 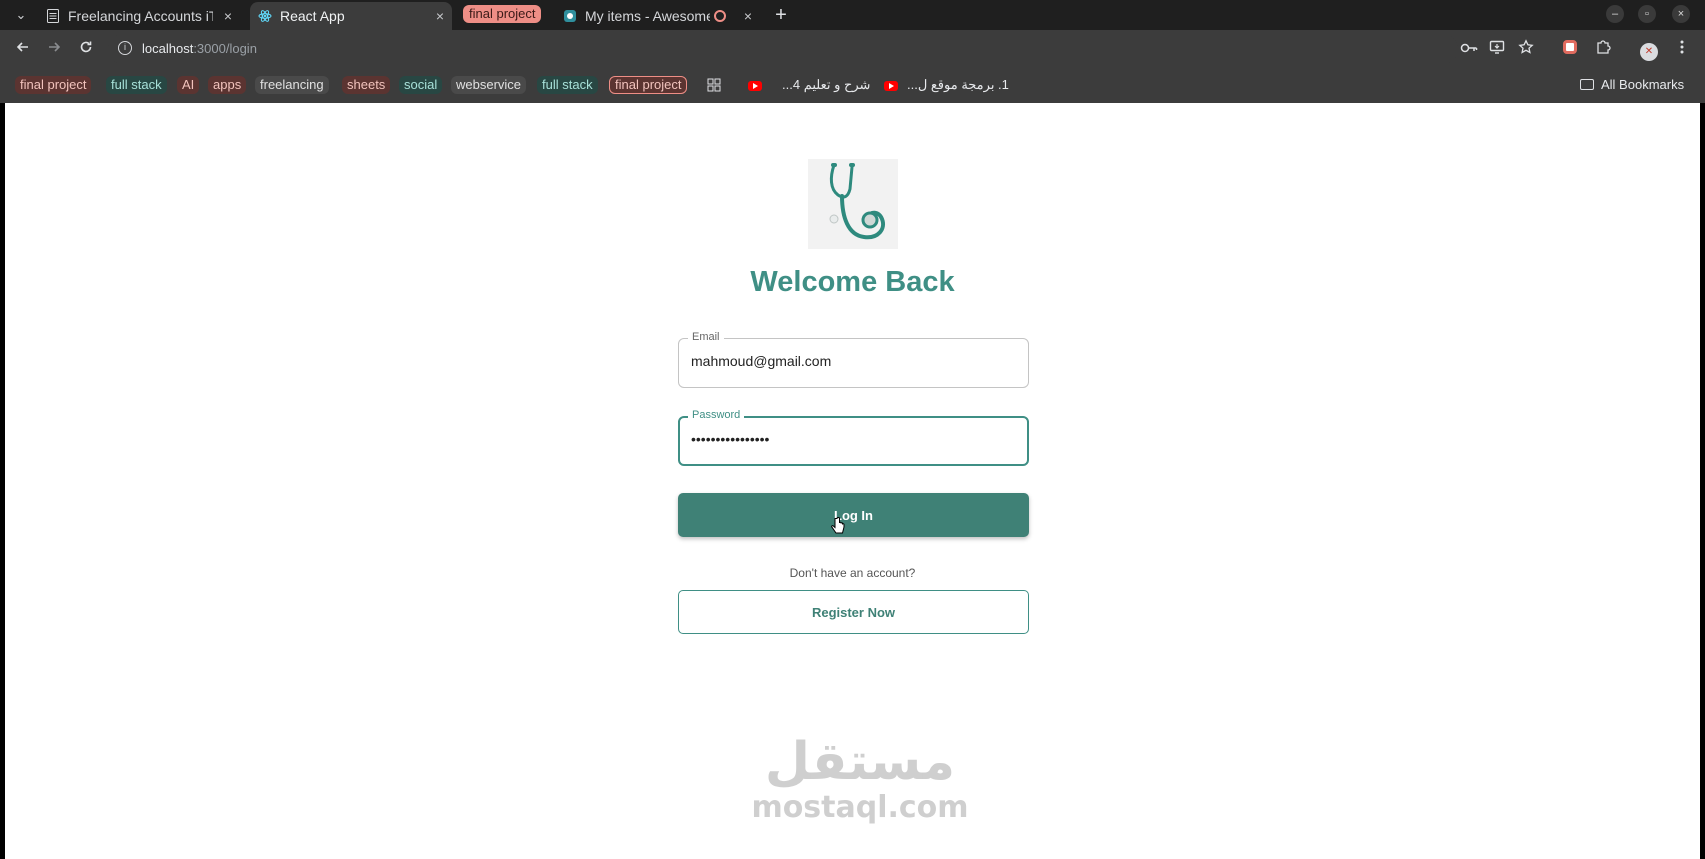 I want to click on sheets-icon, so click(x=53, y=16).